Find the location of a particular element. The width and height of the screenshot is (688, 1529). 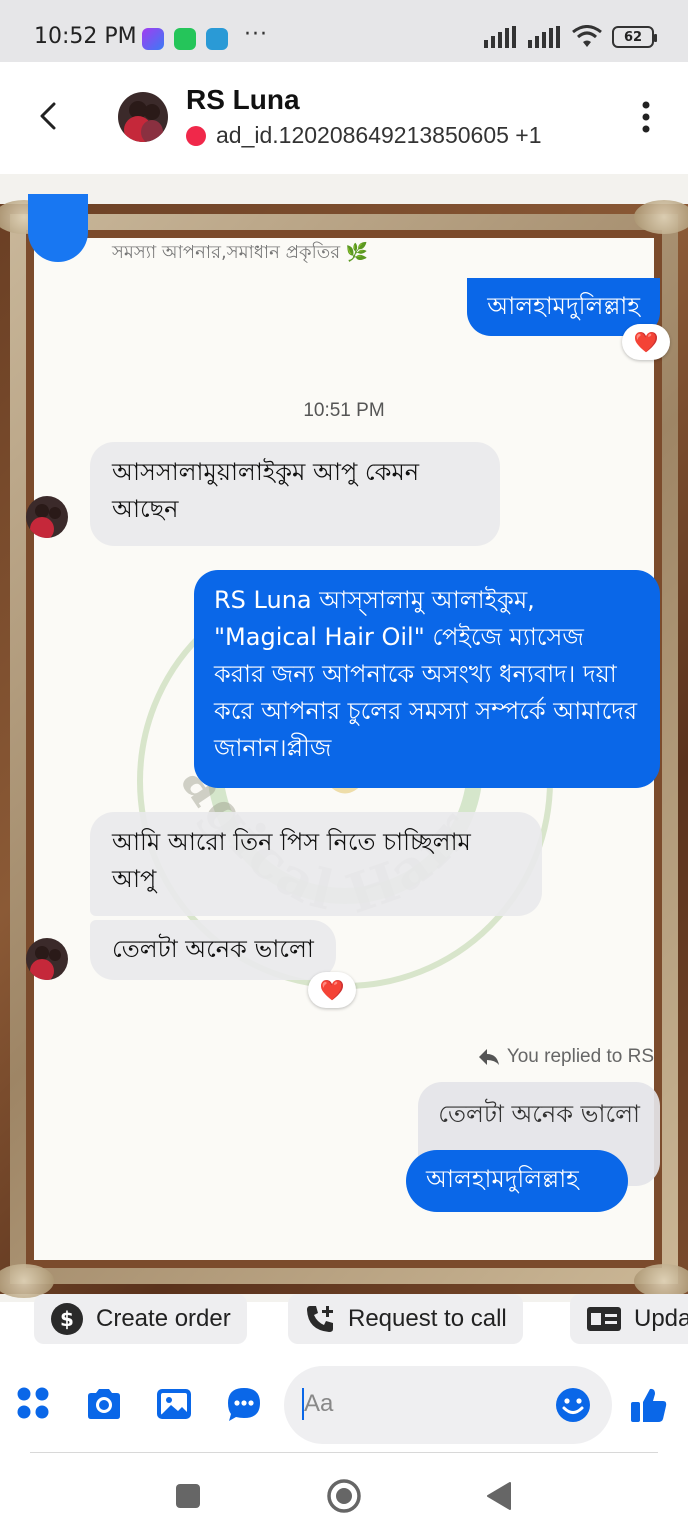

message-input-placeholder: Aa is located at coordinates (319, 1403).